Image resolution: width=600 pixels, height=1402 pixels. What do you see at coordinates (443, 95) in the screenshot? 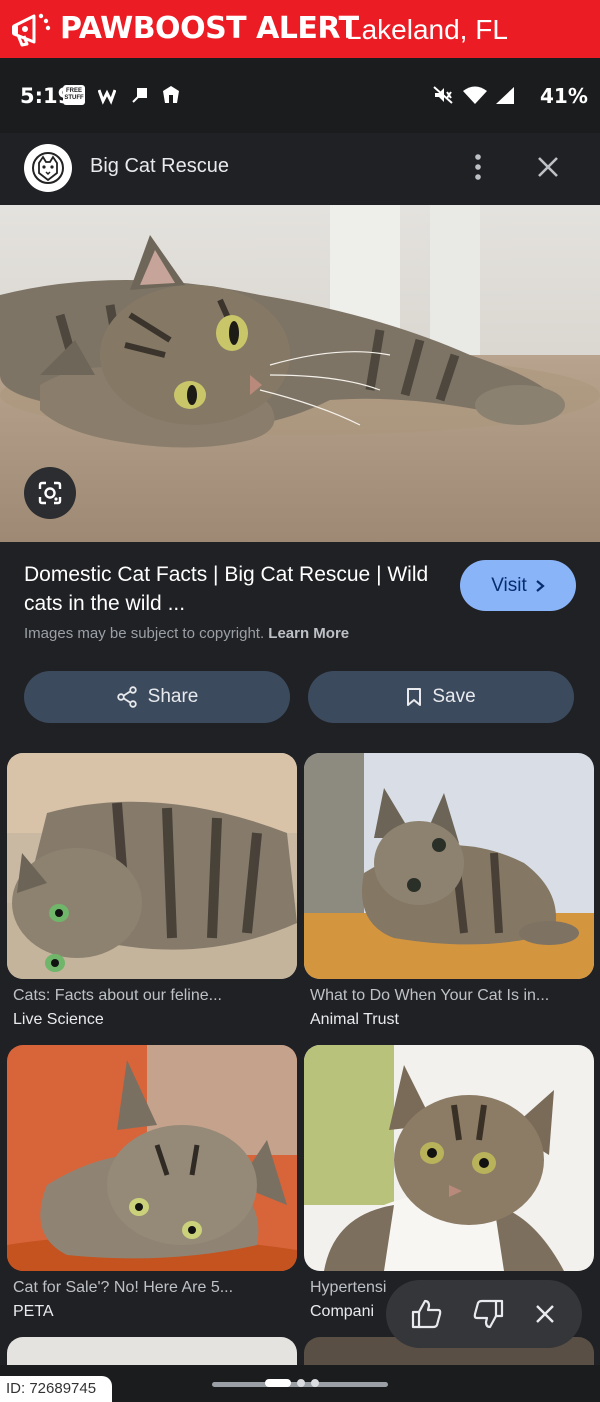
I see `mute-icon` at bounding box center [443, 95].